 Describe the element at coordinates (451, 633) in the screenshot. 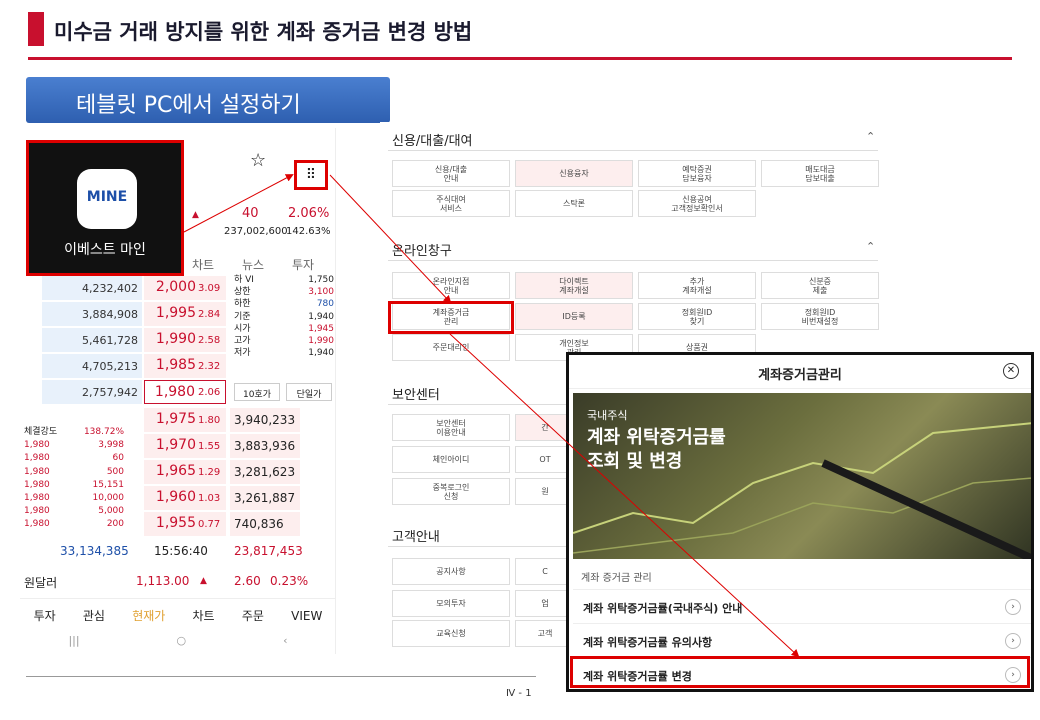

I see `menu-education: 교육신청` at that location.